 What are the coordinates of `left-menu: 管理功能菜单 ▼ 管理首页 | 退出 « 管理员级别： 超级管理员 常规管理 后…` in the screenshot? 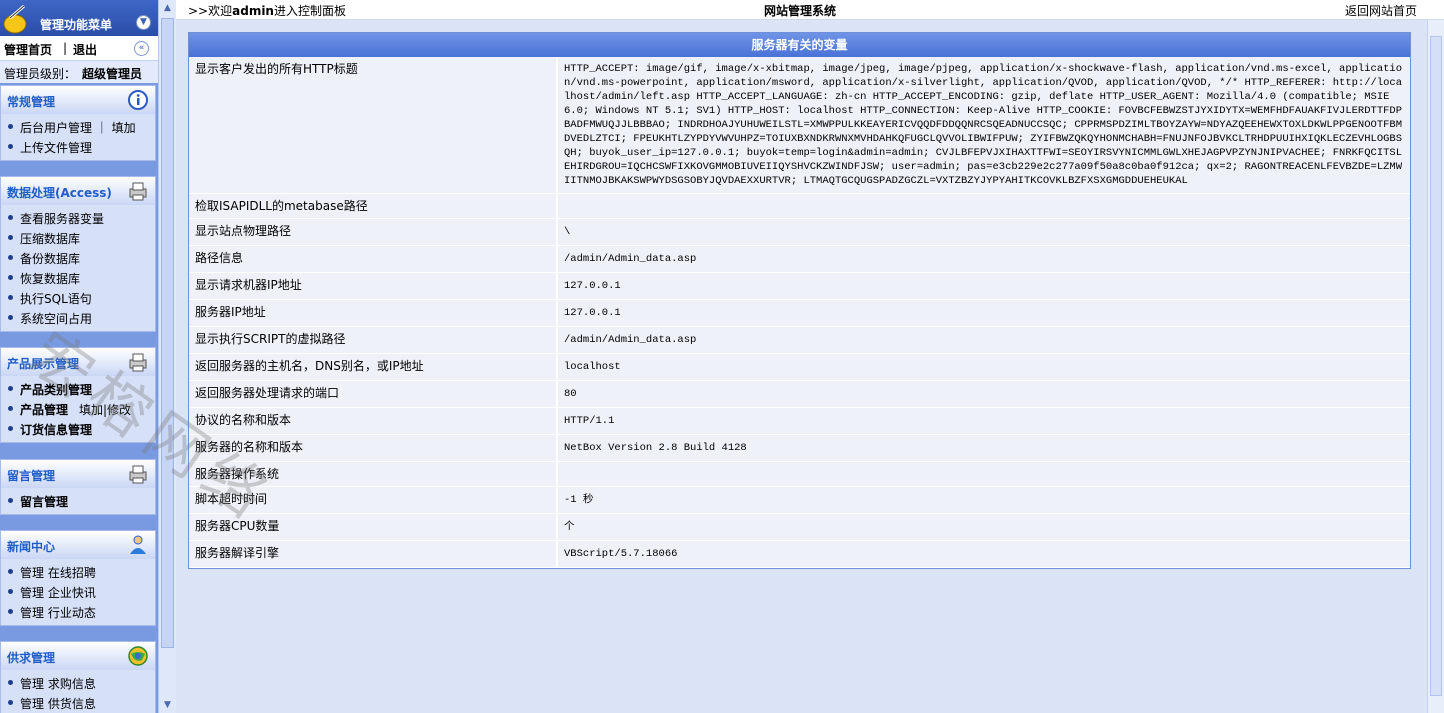 It's located at (79, 356).